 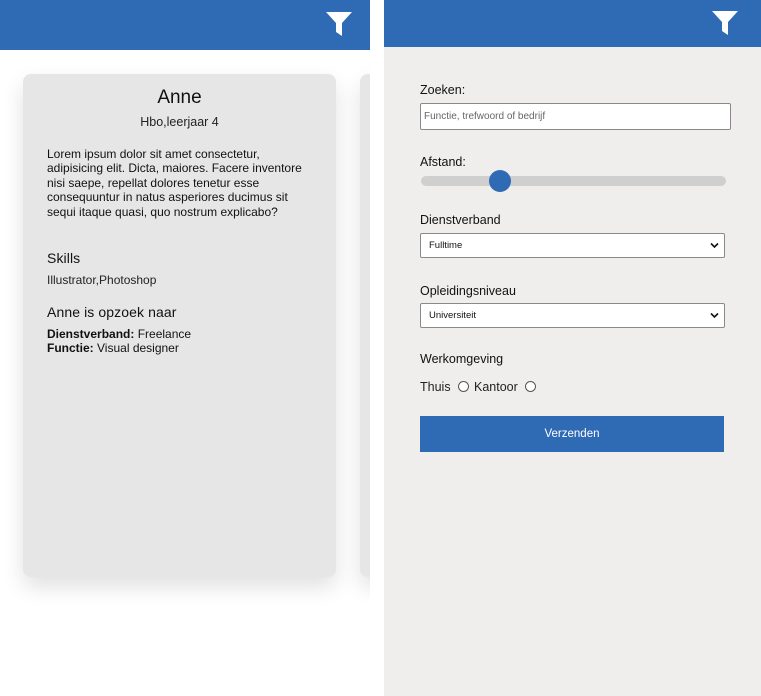 I want to click on submit-button: Verzenden, so click(x=572, y=434).